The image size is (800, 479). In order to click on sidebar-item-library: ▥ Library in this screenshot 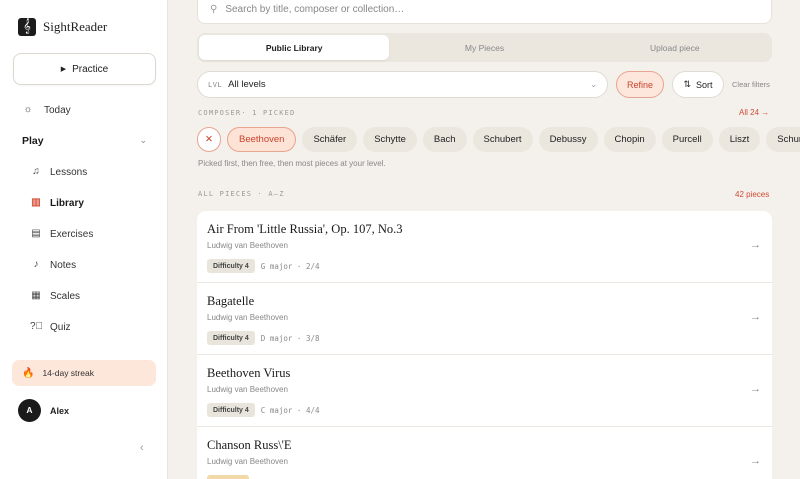, I will do `click(57, 203)`.